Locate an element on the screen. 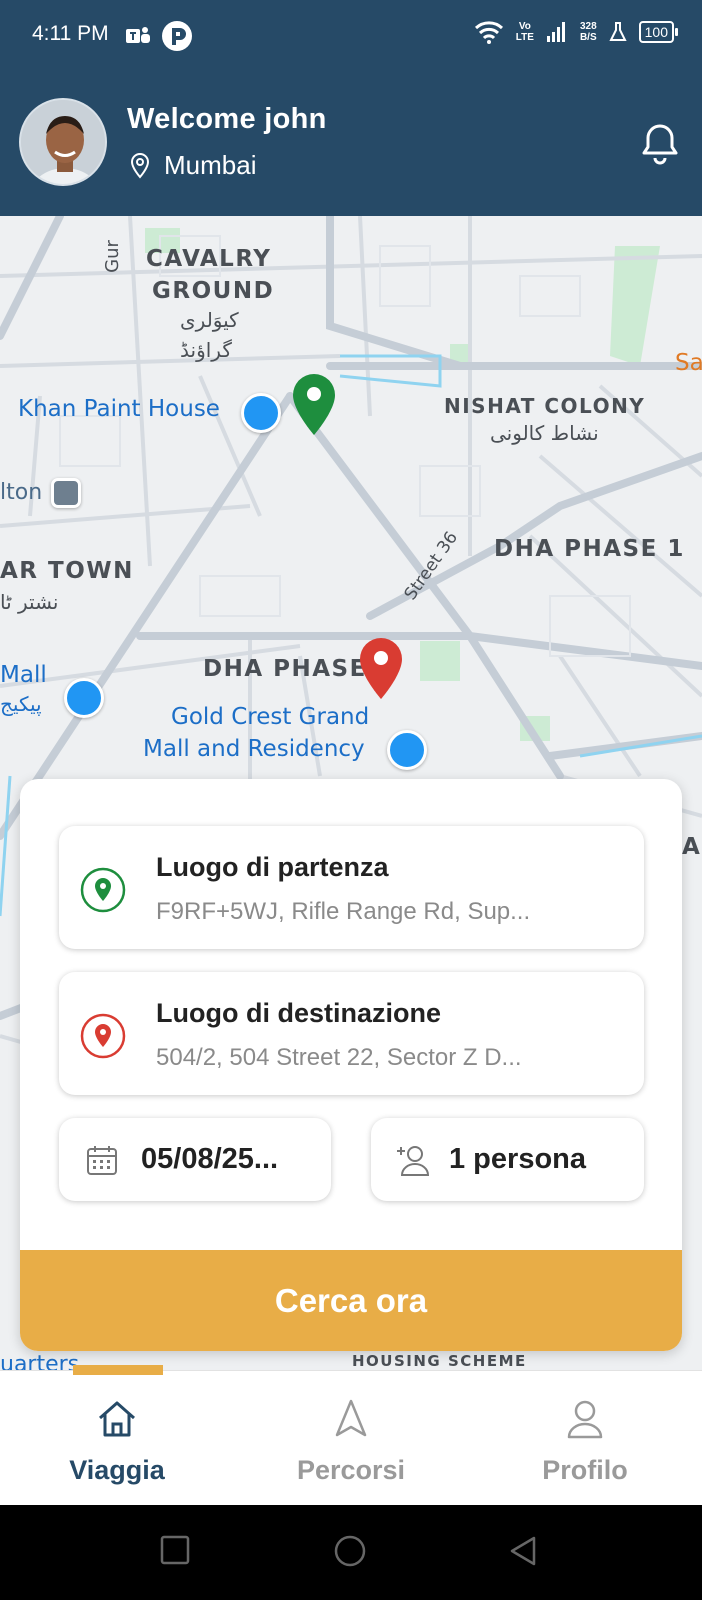 The image size is (702, 1600). person-icon is located at coordinates (585, 1419).